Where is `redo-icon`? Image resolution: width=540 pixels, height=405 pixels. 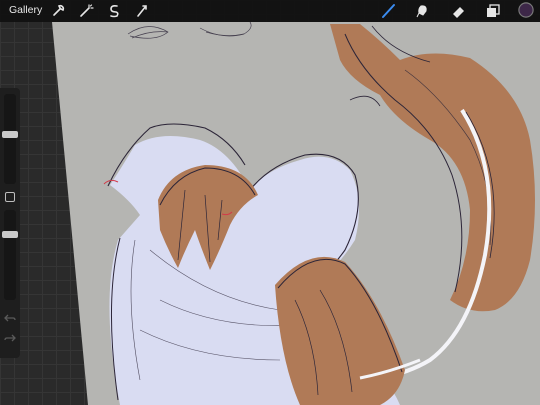 redo-icon is located at coordinates (10, 336).